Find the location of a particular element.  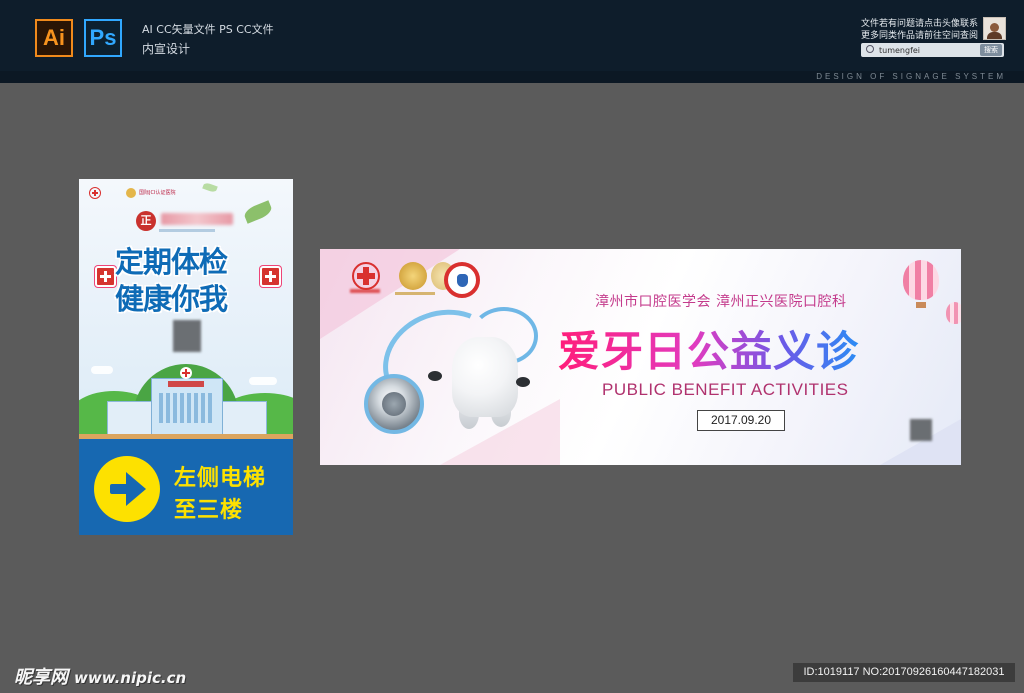

avatar-body-icon is located at coordinates (994, 35).